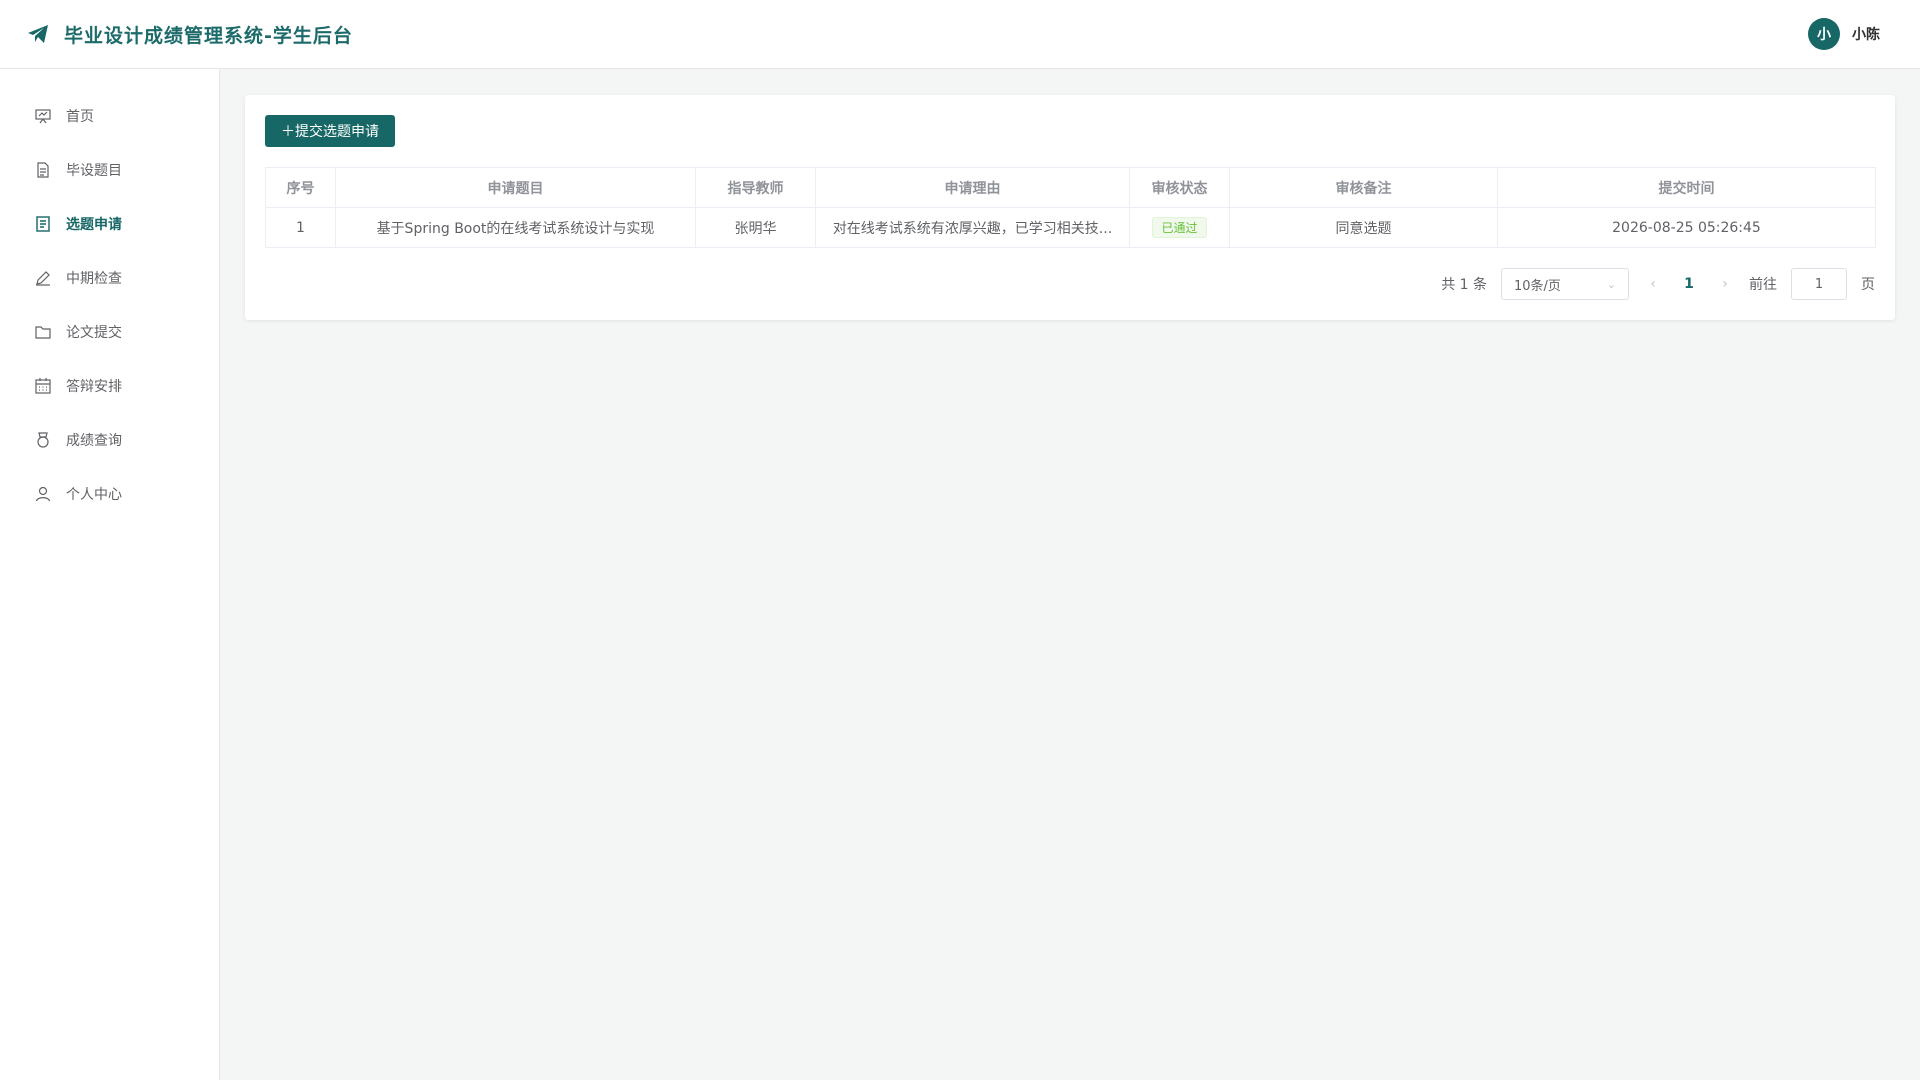 The image size is (1920, 1080). What do you see at coordinates (1611, 284) in the screenshot?
I see `chevron-down-icon: ⌄` at bounding box center [1611, 284].